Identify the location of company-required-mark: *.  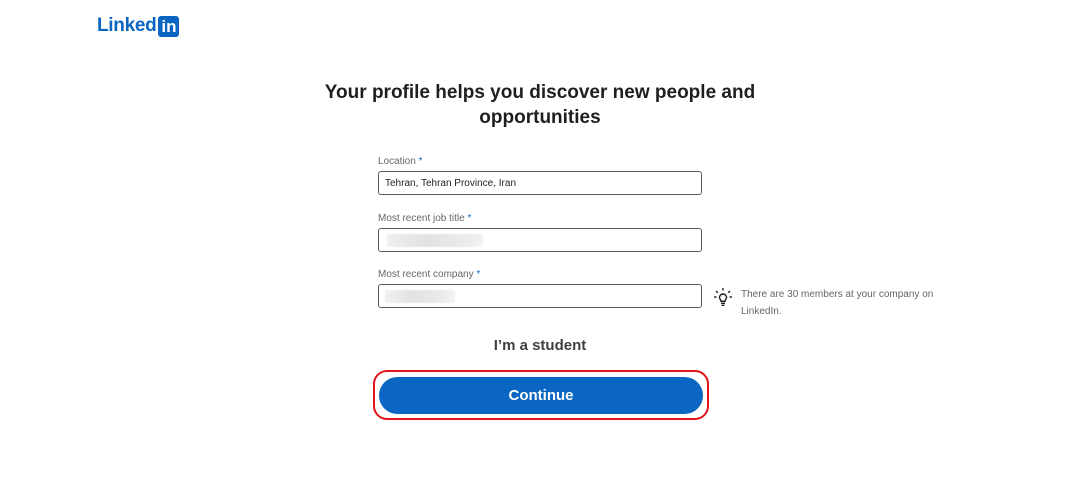
(478, 274).